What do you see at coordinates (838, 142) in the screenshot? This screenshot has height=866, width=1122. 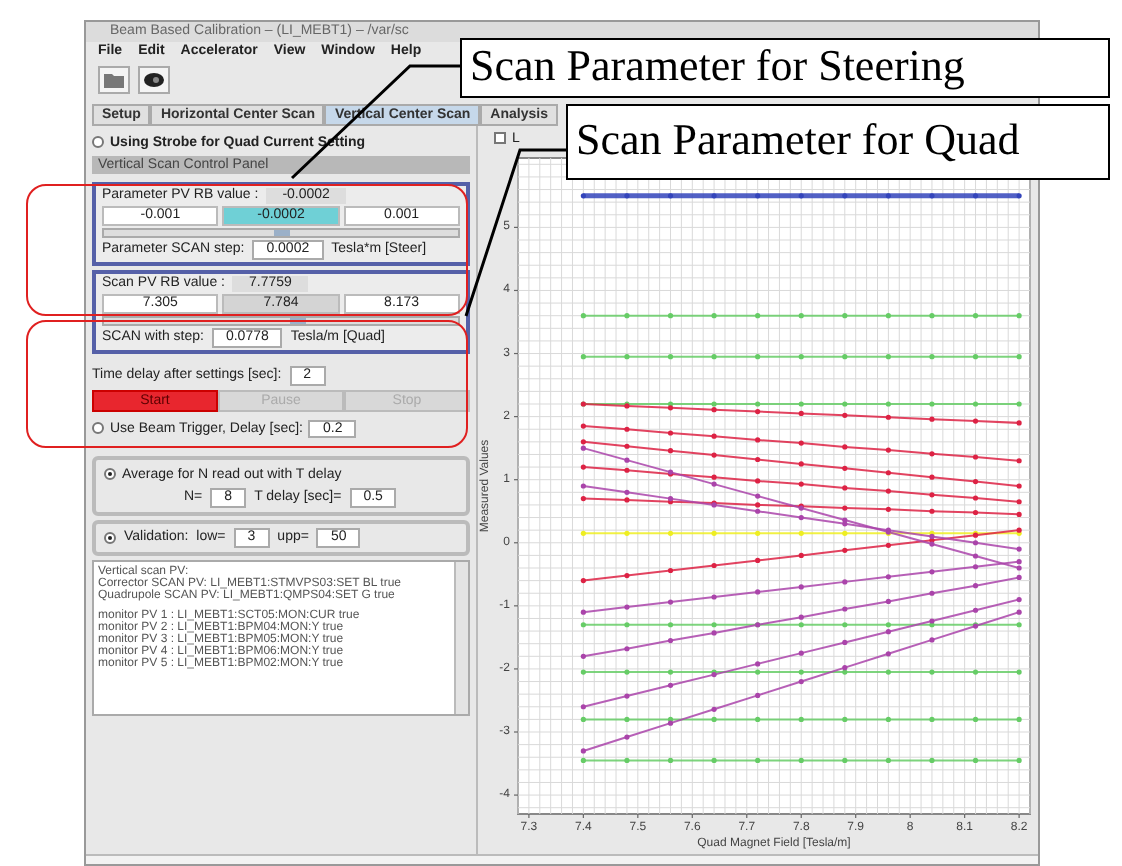 I see `callout-label: Scan Parameter for Quad` at bounding box center [838, 142].